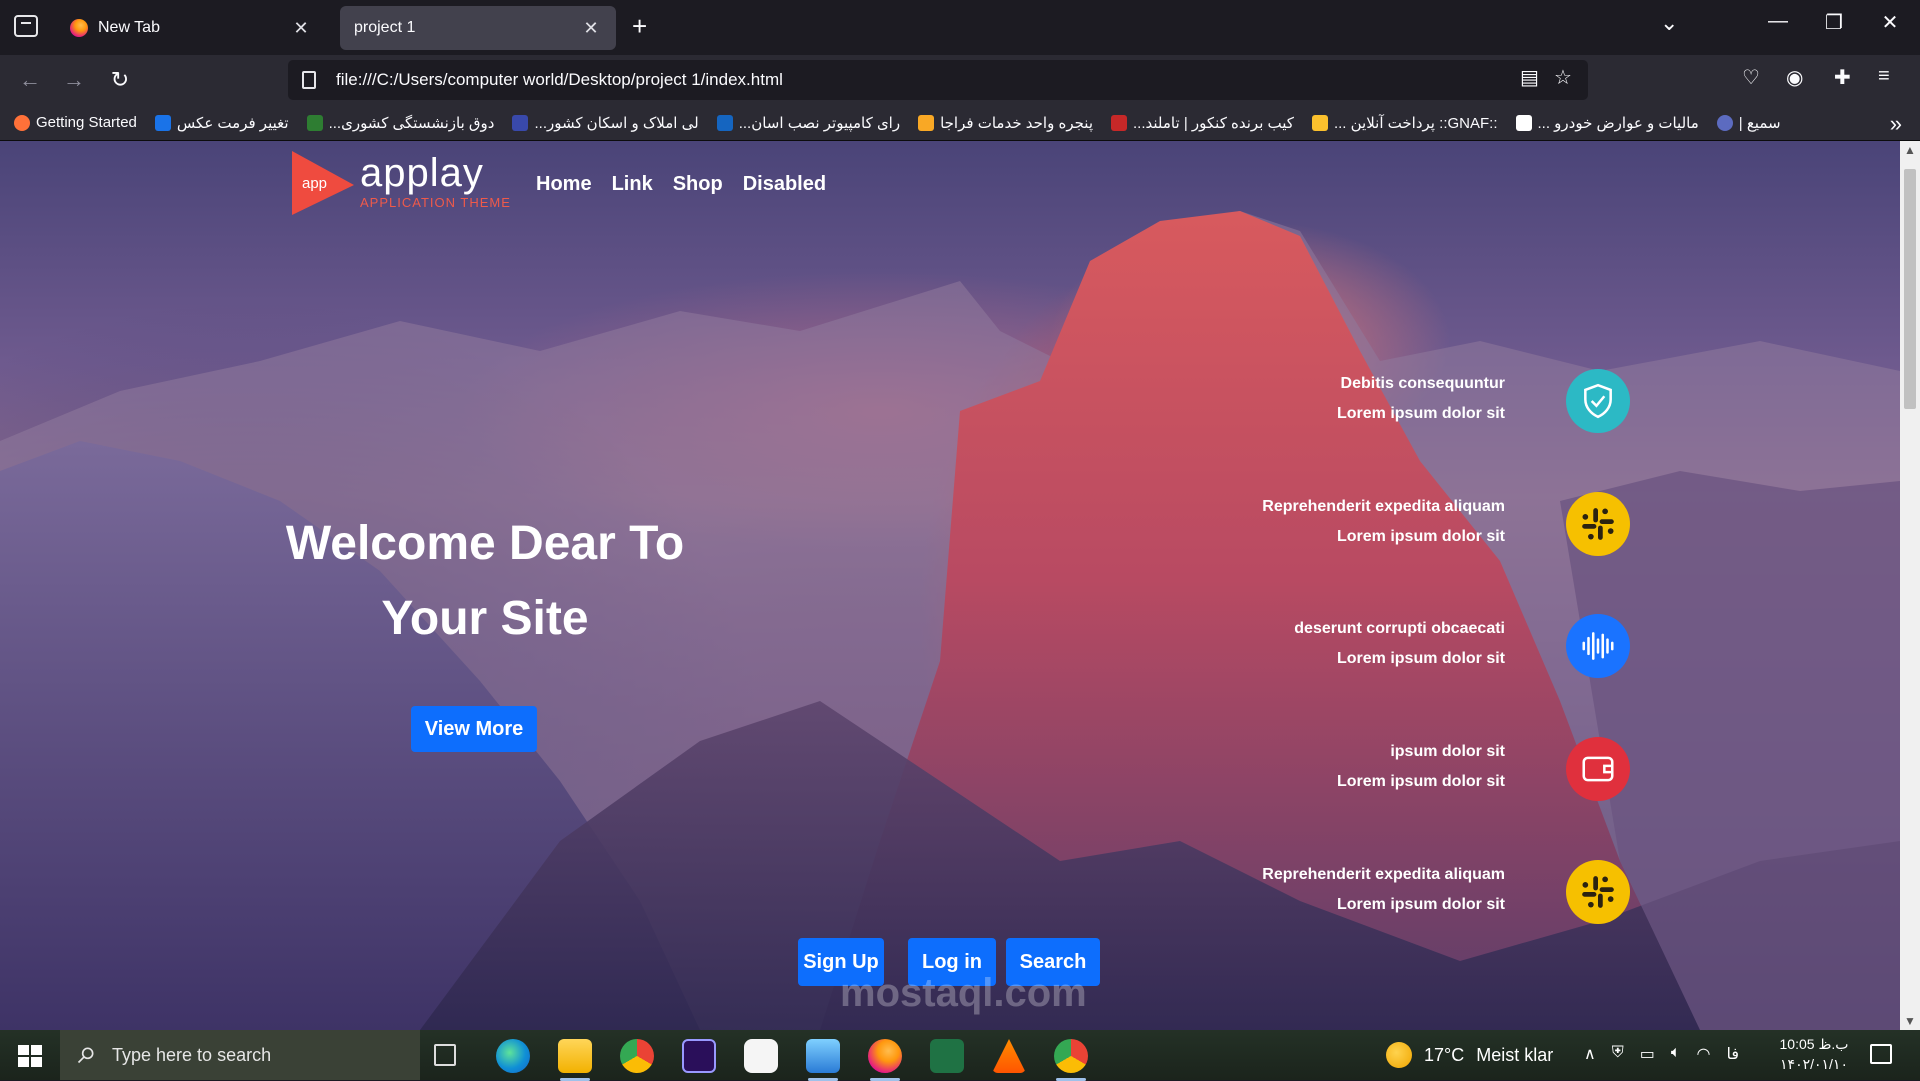 The image size is (1920, 1081). What do you see at coordinates (1732, 1054) in the screenshot?
I see `language-indicator: فا` at bounding box center [1732, 1054].